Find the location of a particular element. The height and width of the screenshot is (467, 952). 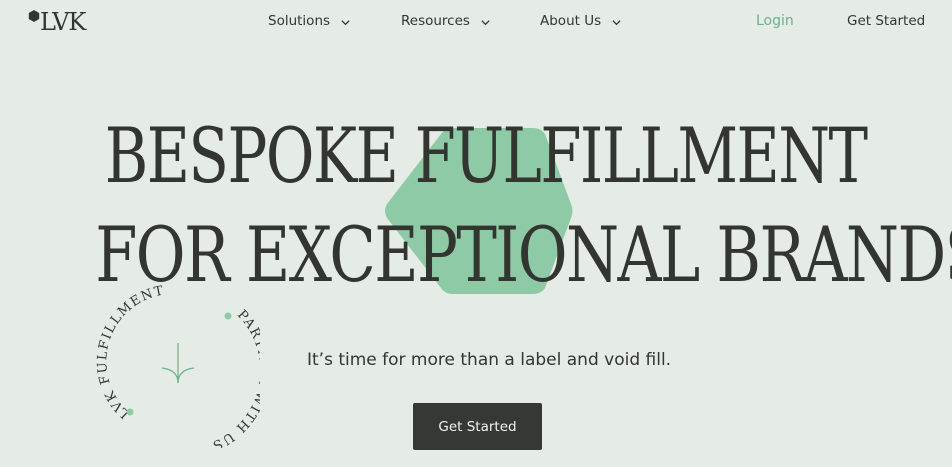

hexagon-logo-icon is located at coordinates (34, 16).